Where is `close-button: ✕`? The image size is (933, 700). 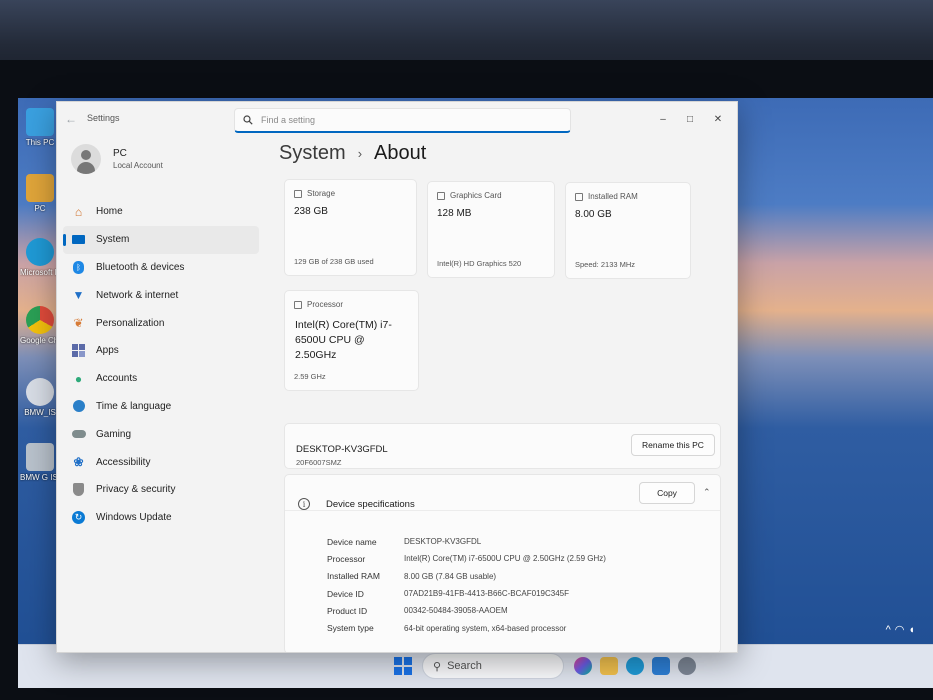 close-button: ✕ is located at coordinates (718, 119).